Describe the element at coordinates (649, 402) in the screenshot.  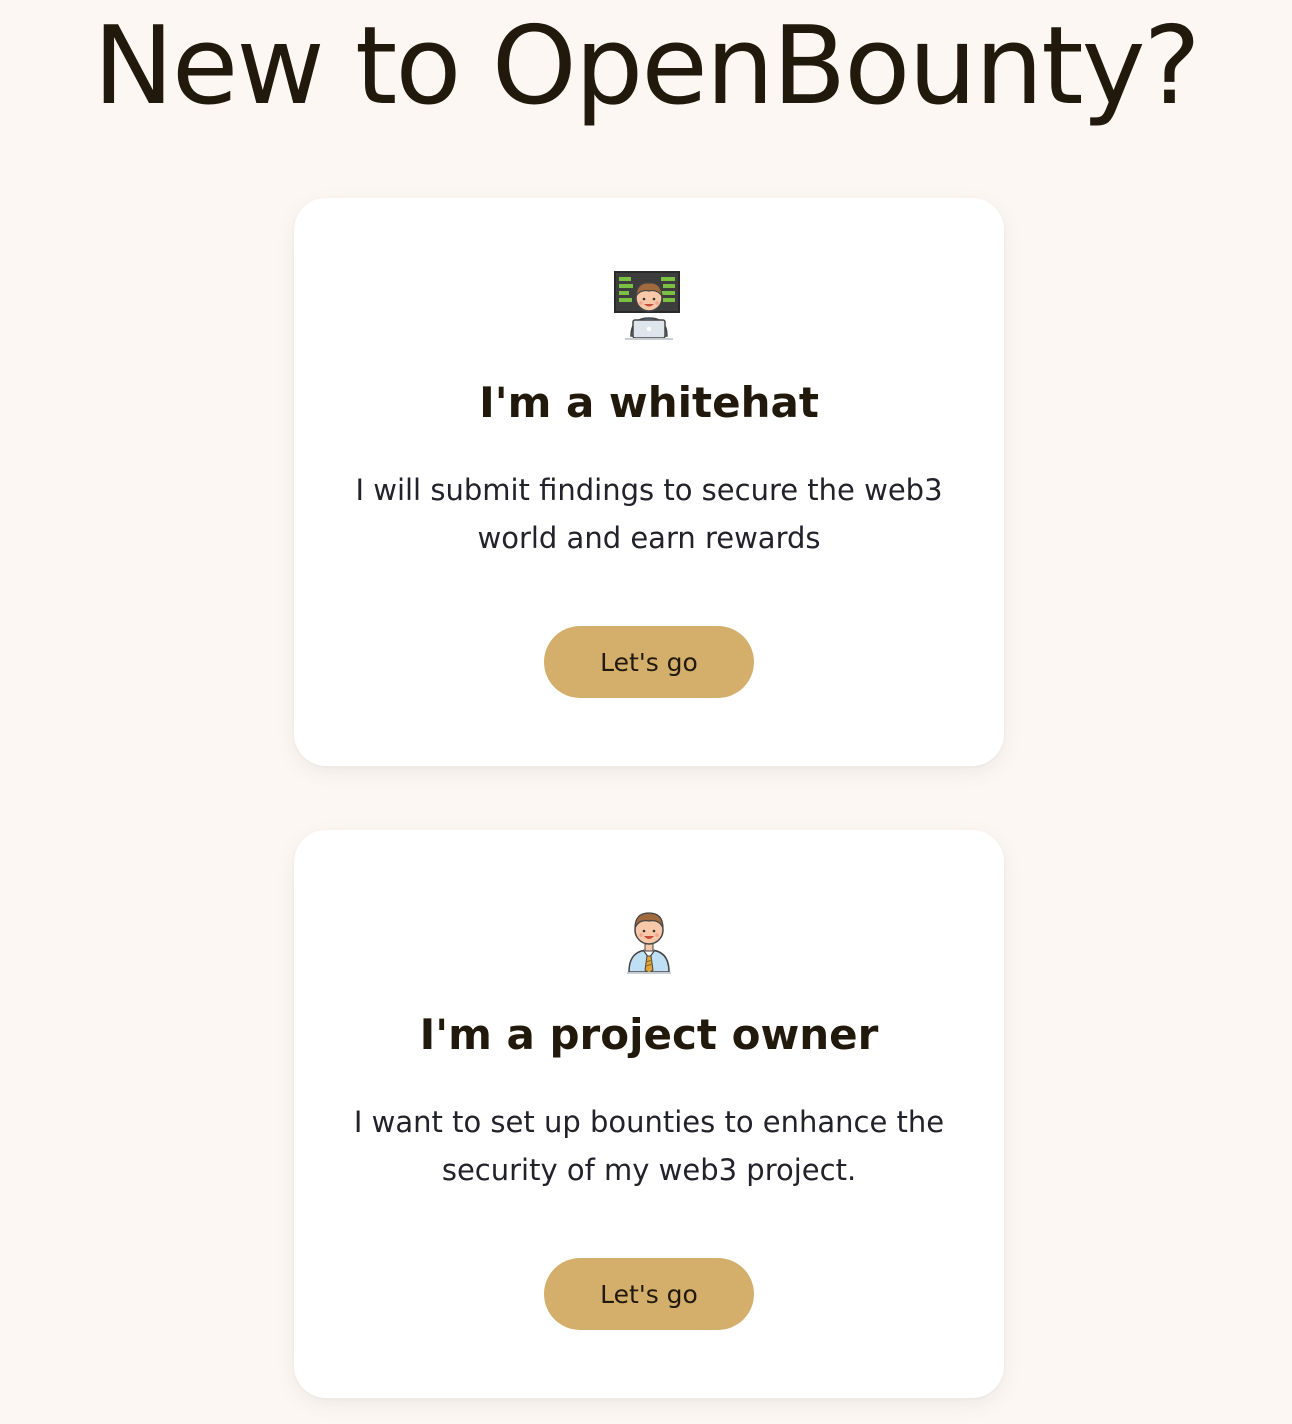
I see `card-title: I'm a whitehat` at that location.